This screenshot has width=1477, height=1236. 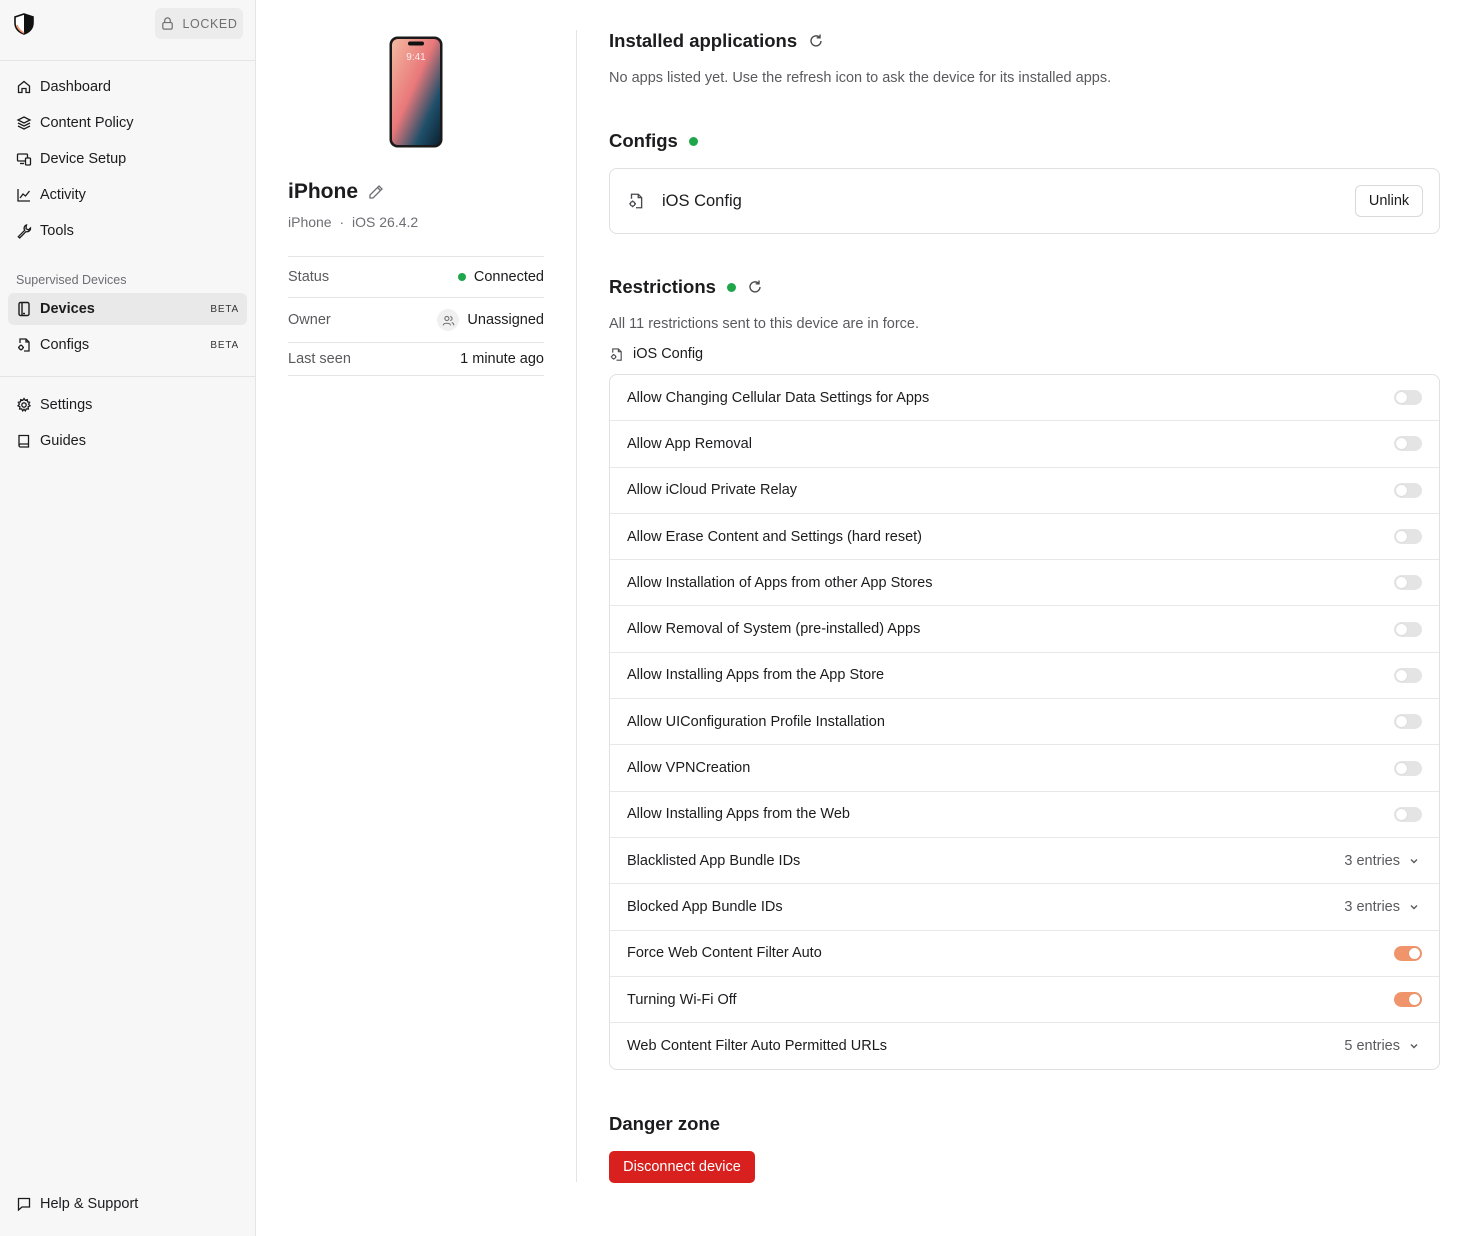 I want to click on book-icon, so click(x=24, y=441).